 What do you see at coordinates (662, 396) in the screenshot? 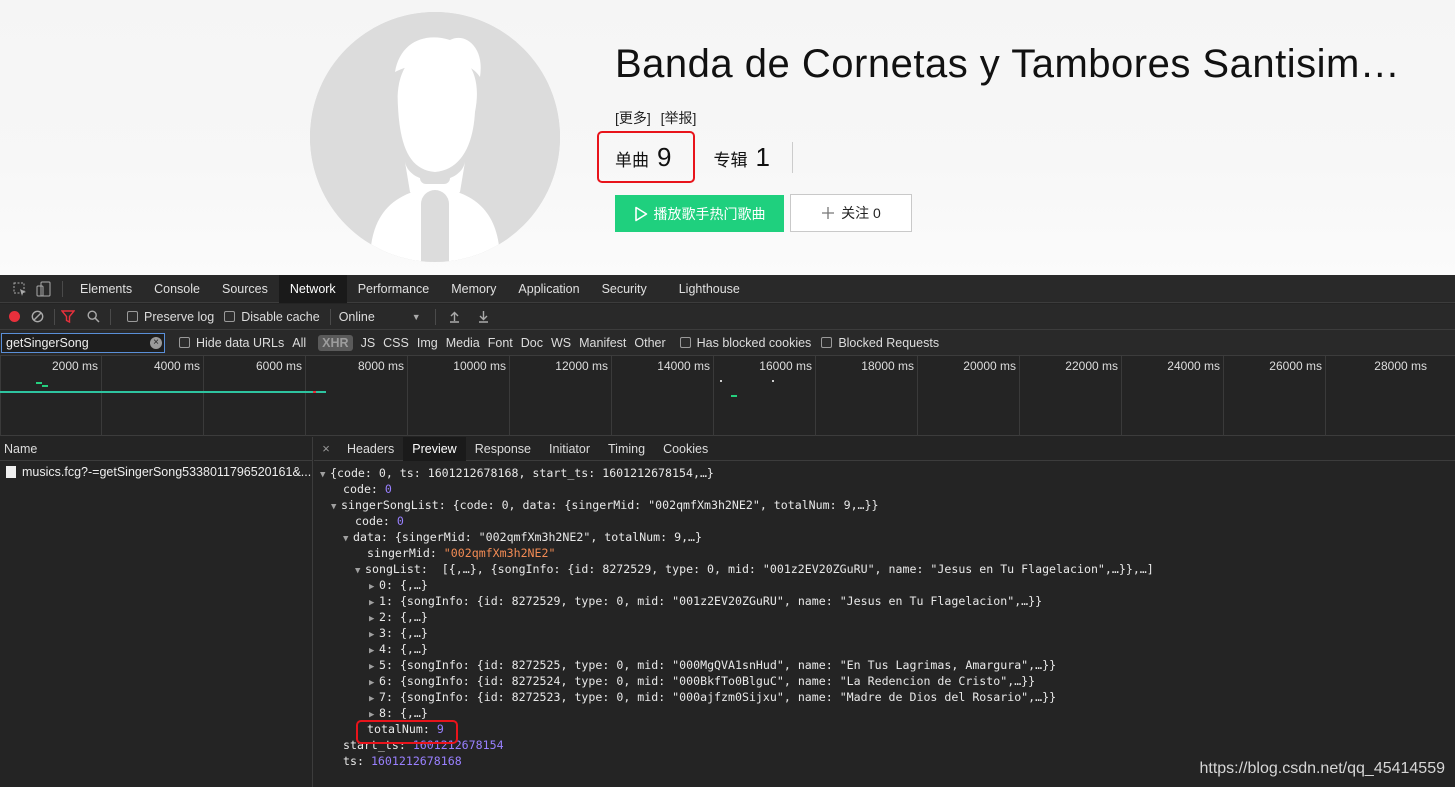
I see `timeline-tick: 14000 ms` at bounding box center [662, 396].